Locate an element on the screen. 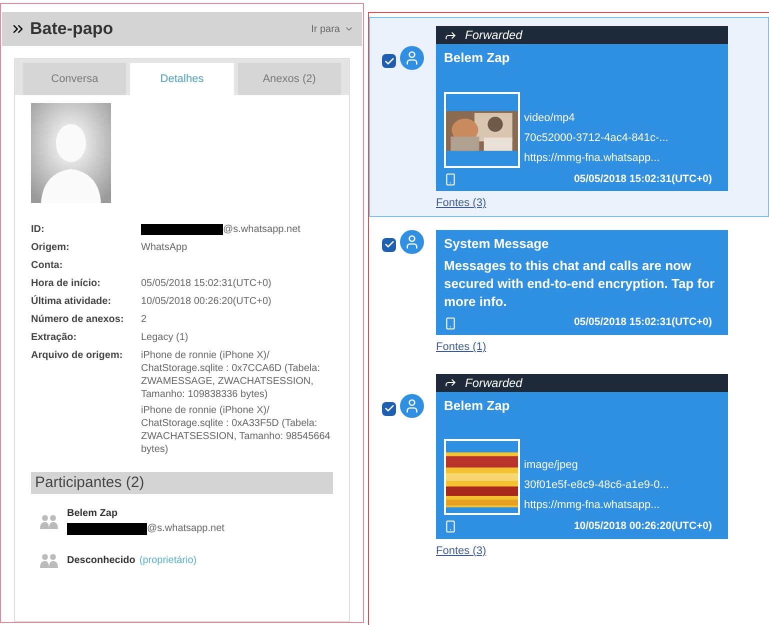  field-value: 10/05/2018 00:26:20(UTC+0) is located at coordinates (206, 301).